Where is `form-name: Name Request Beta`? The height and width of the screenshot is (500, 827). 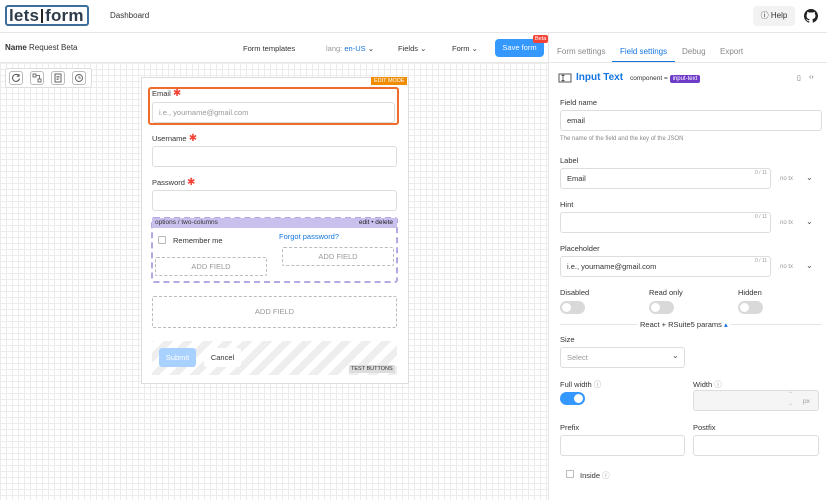
form-name: Name Request Beta is located at coordinates (41, 47).